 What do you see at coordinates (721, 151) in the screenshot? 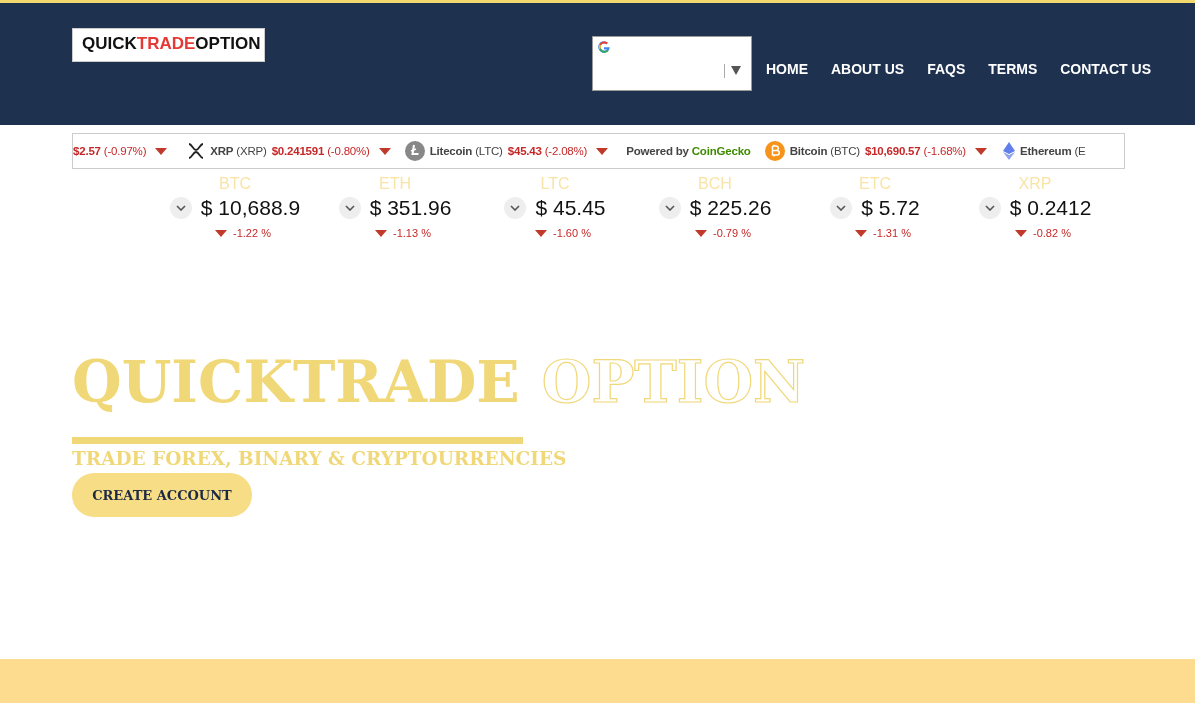
I see `coingecko-link: CoinGecko` at bounding box center [721, 151].